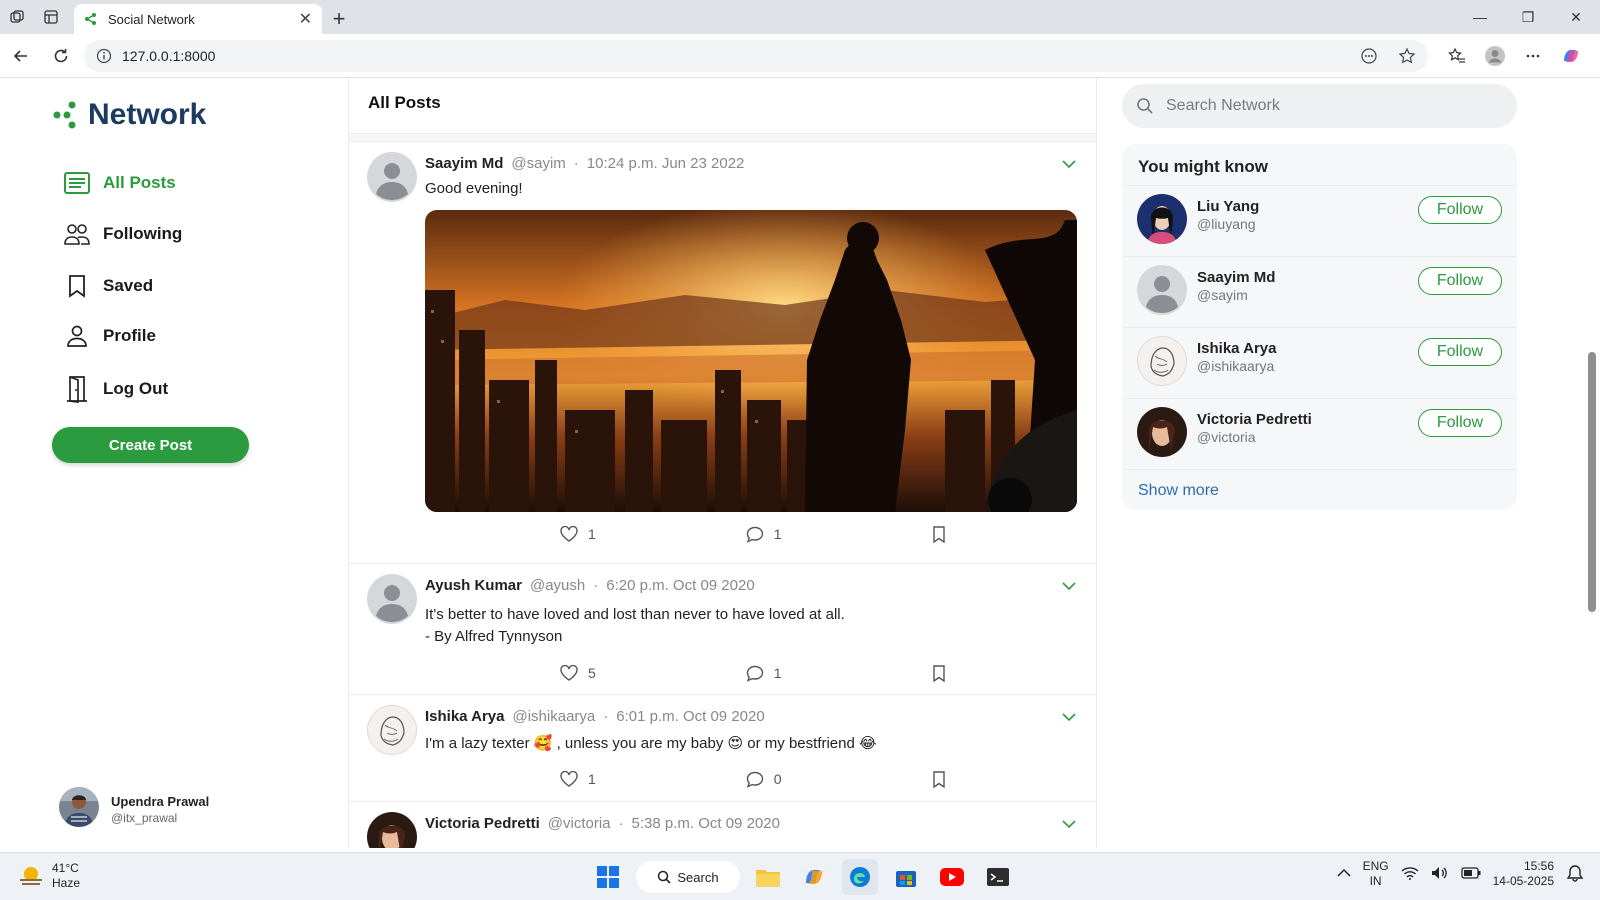  What do you see at coordinates (751, 361) in the screenshot?
I see `post-image` at bounding box center [751, 361].